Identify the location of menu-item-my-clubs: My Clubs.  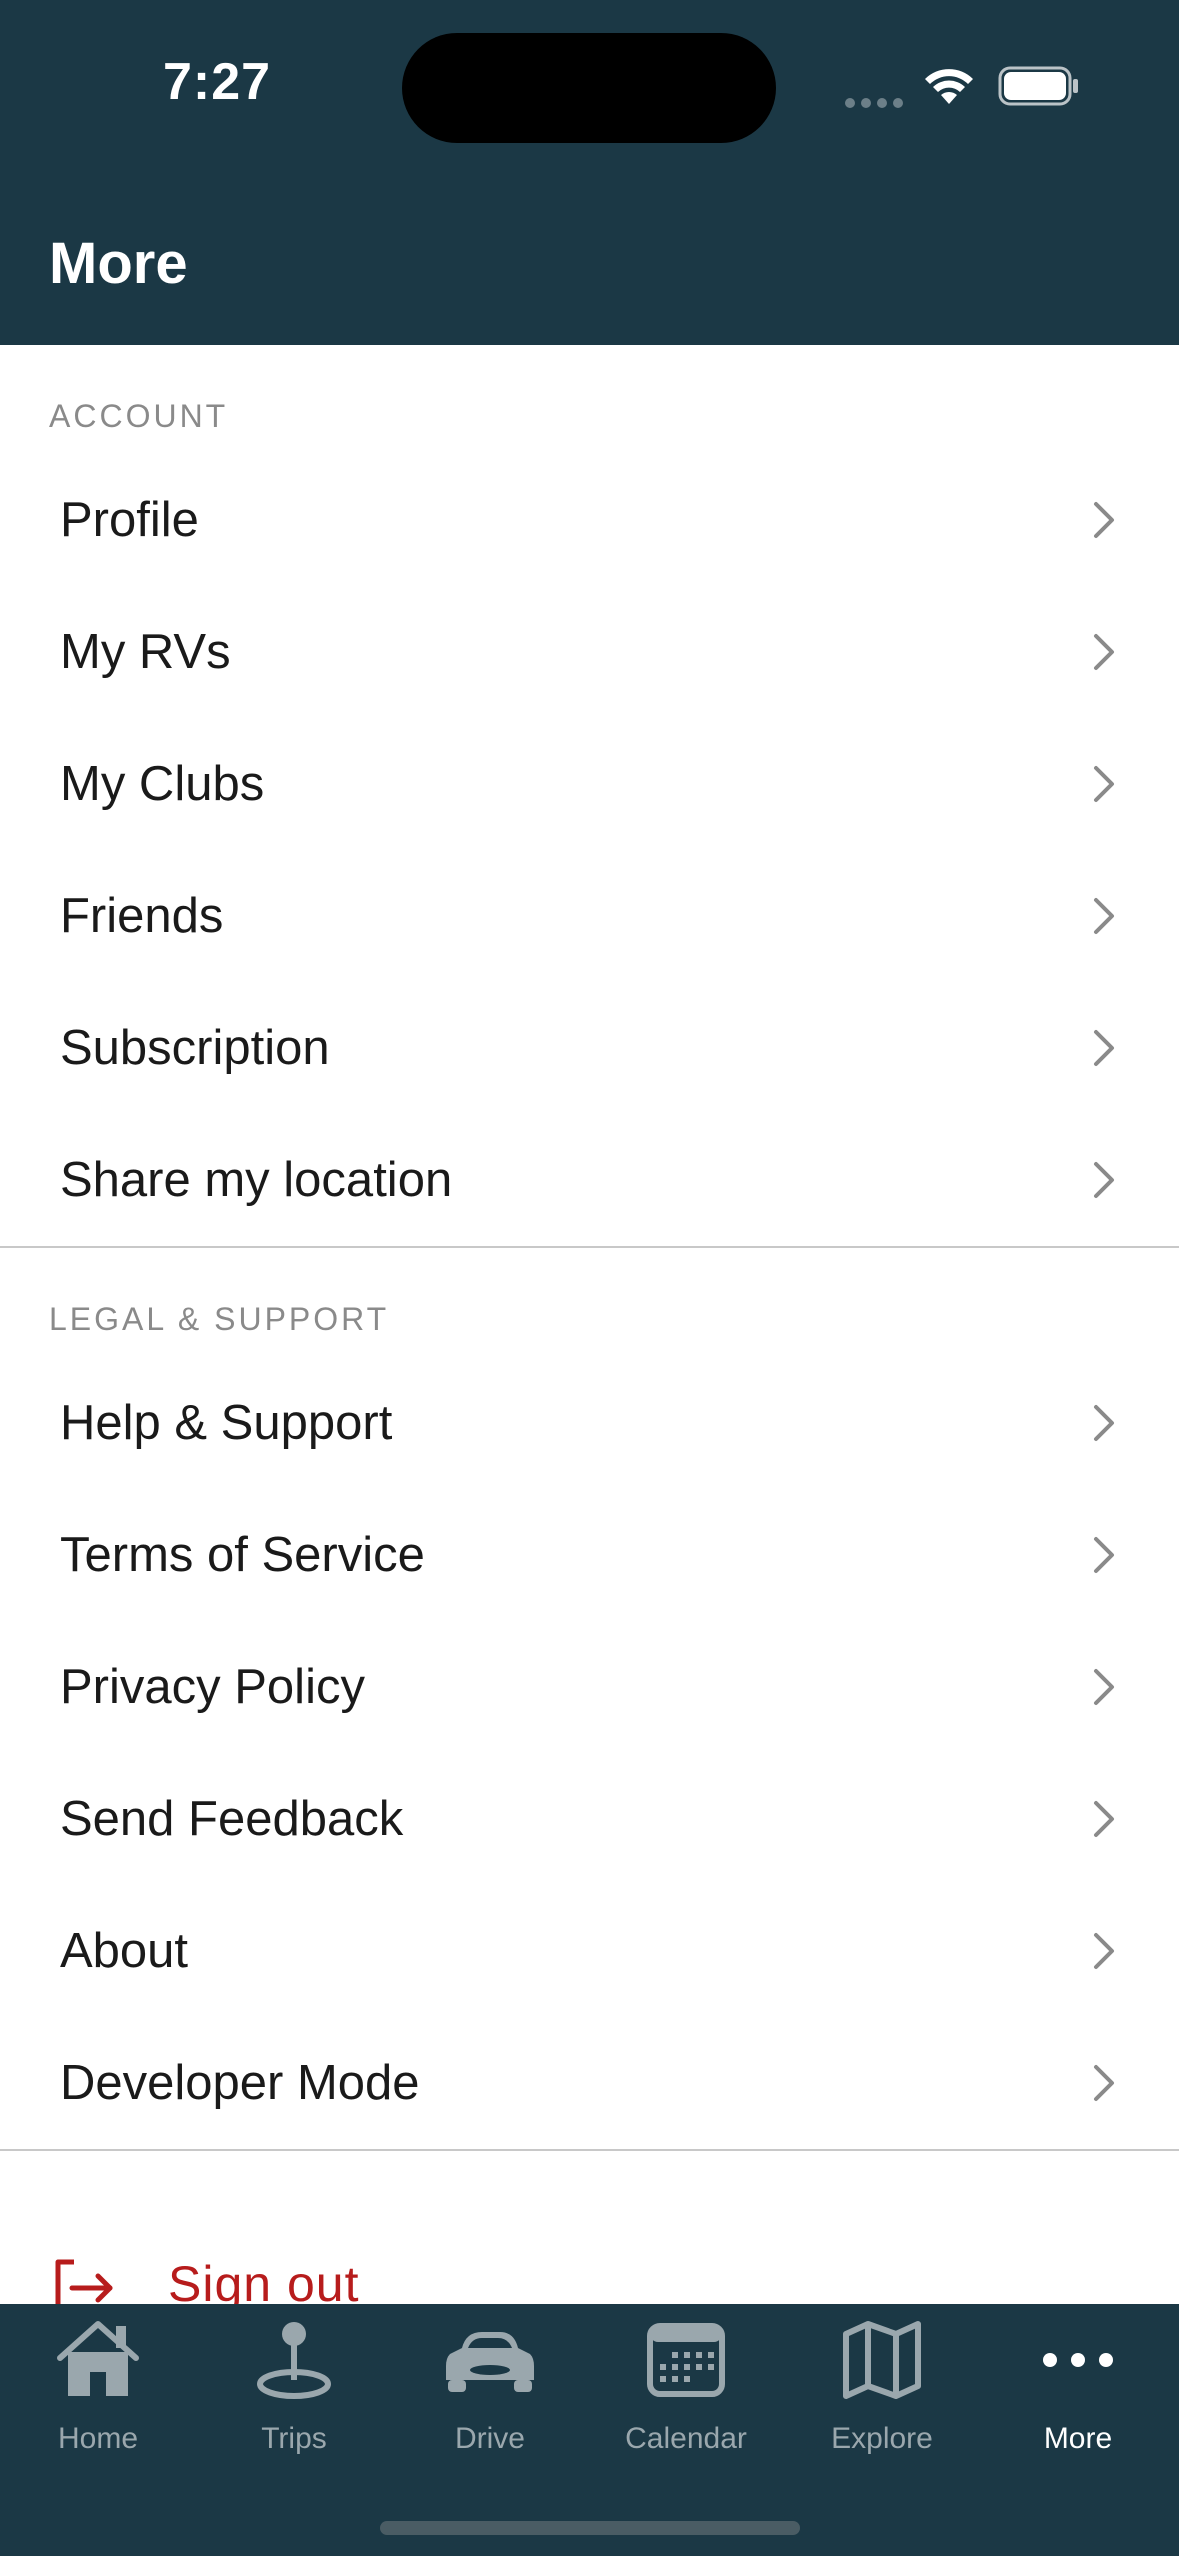
(589, 784).